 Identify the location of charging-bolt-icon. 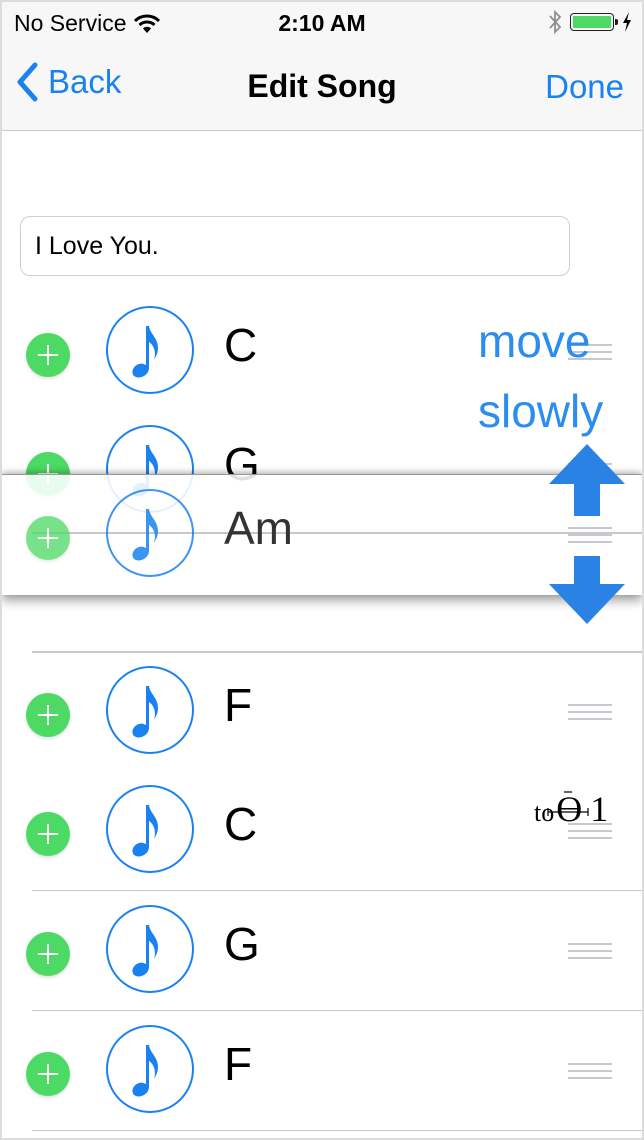
(627, 22).